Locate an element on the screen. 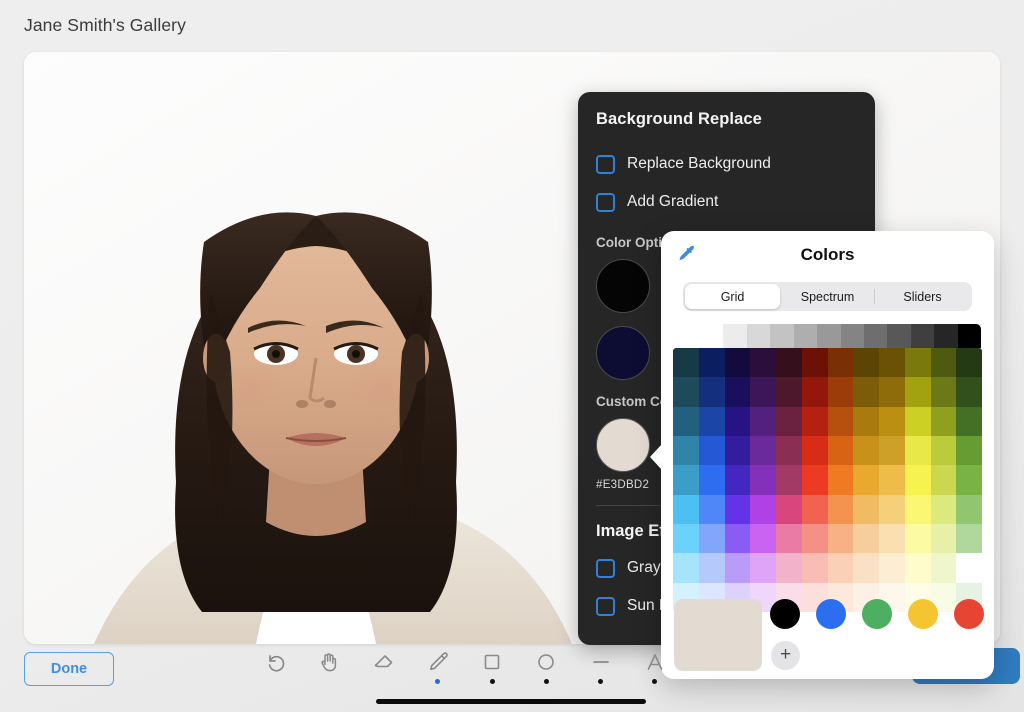 Image resolution: width=1024 pixels, height=712 pixels. recent-colors-row is located at coordinates (877, 614).